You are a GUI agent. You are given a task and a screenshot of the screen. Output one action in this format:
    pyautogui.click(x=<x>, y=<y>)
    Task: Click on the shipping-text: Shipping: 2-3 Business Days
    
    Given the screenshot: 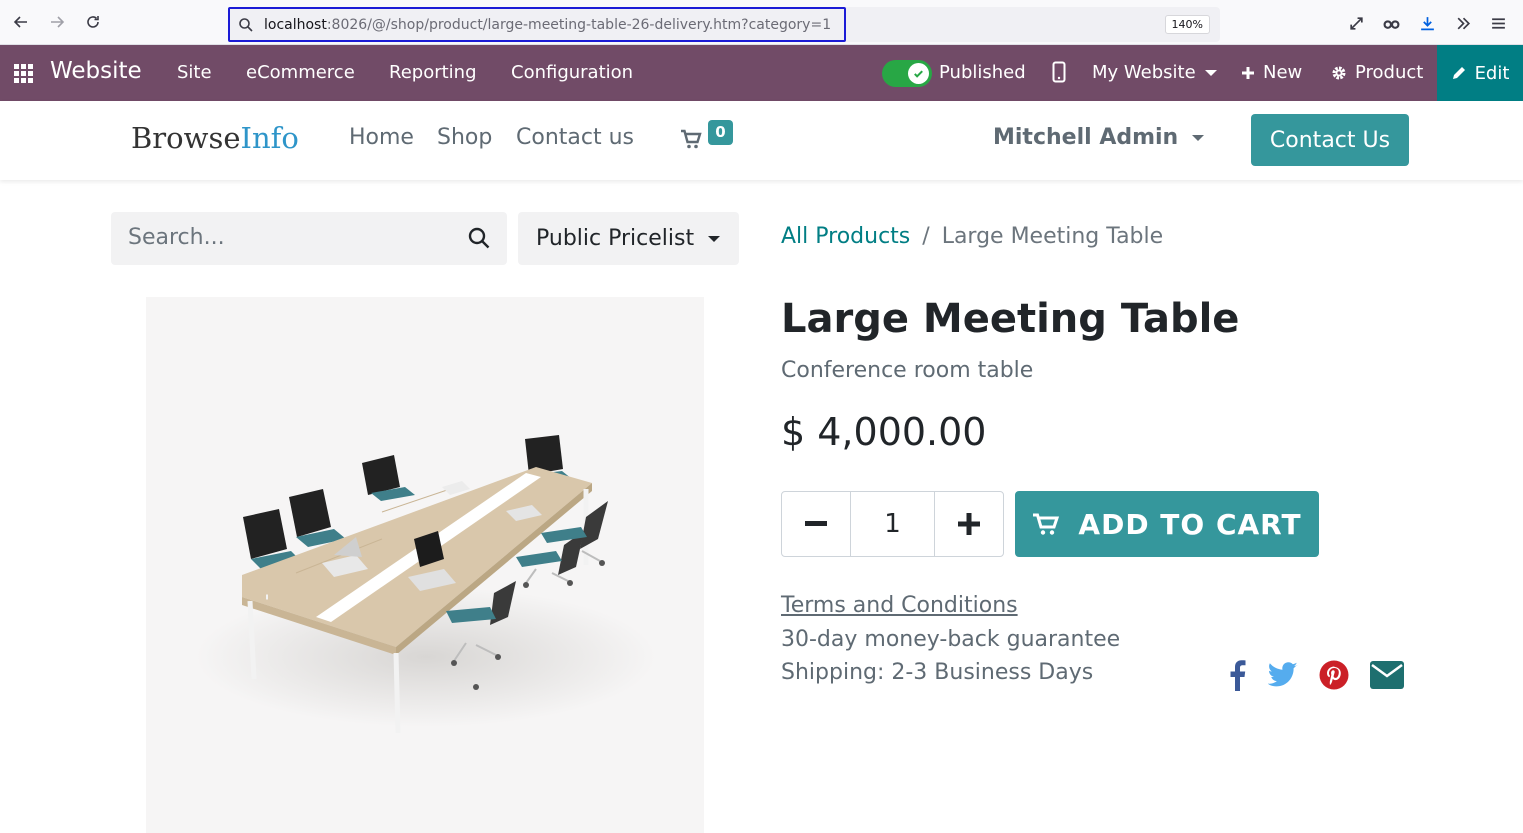 What is the action you would take?
    pyautogui.click(x=937, y=672)
    